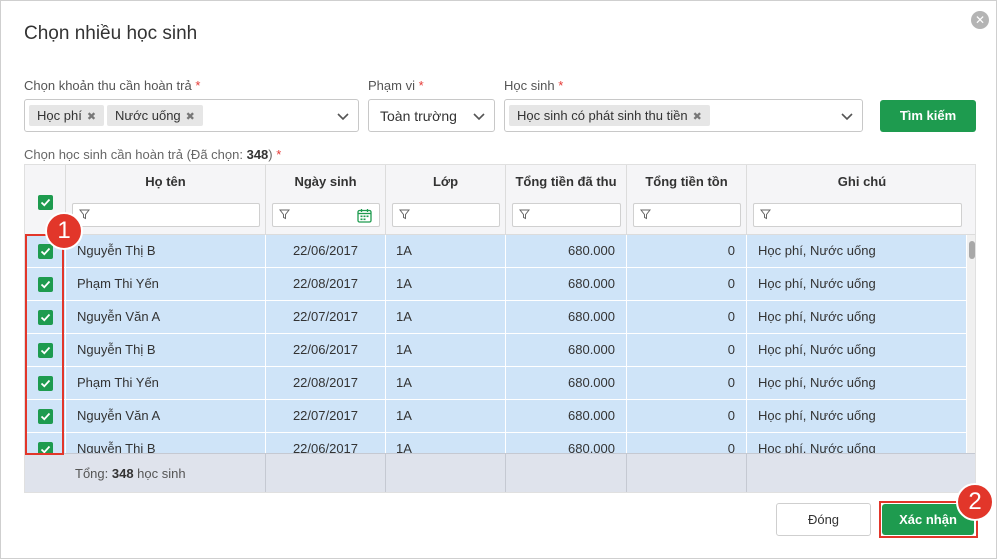 The width and height of the screenshot is (997, 559). What do you see at coordinates (166, 215) in the screenshot?
I see `filter-name-input` at bounding box center [166, 215].